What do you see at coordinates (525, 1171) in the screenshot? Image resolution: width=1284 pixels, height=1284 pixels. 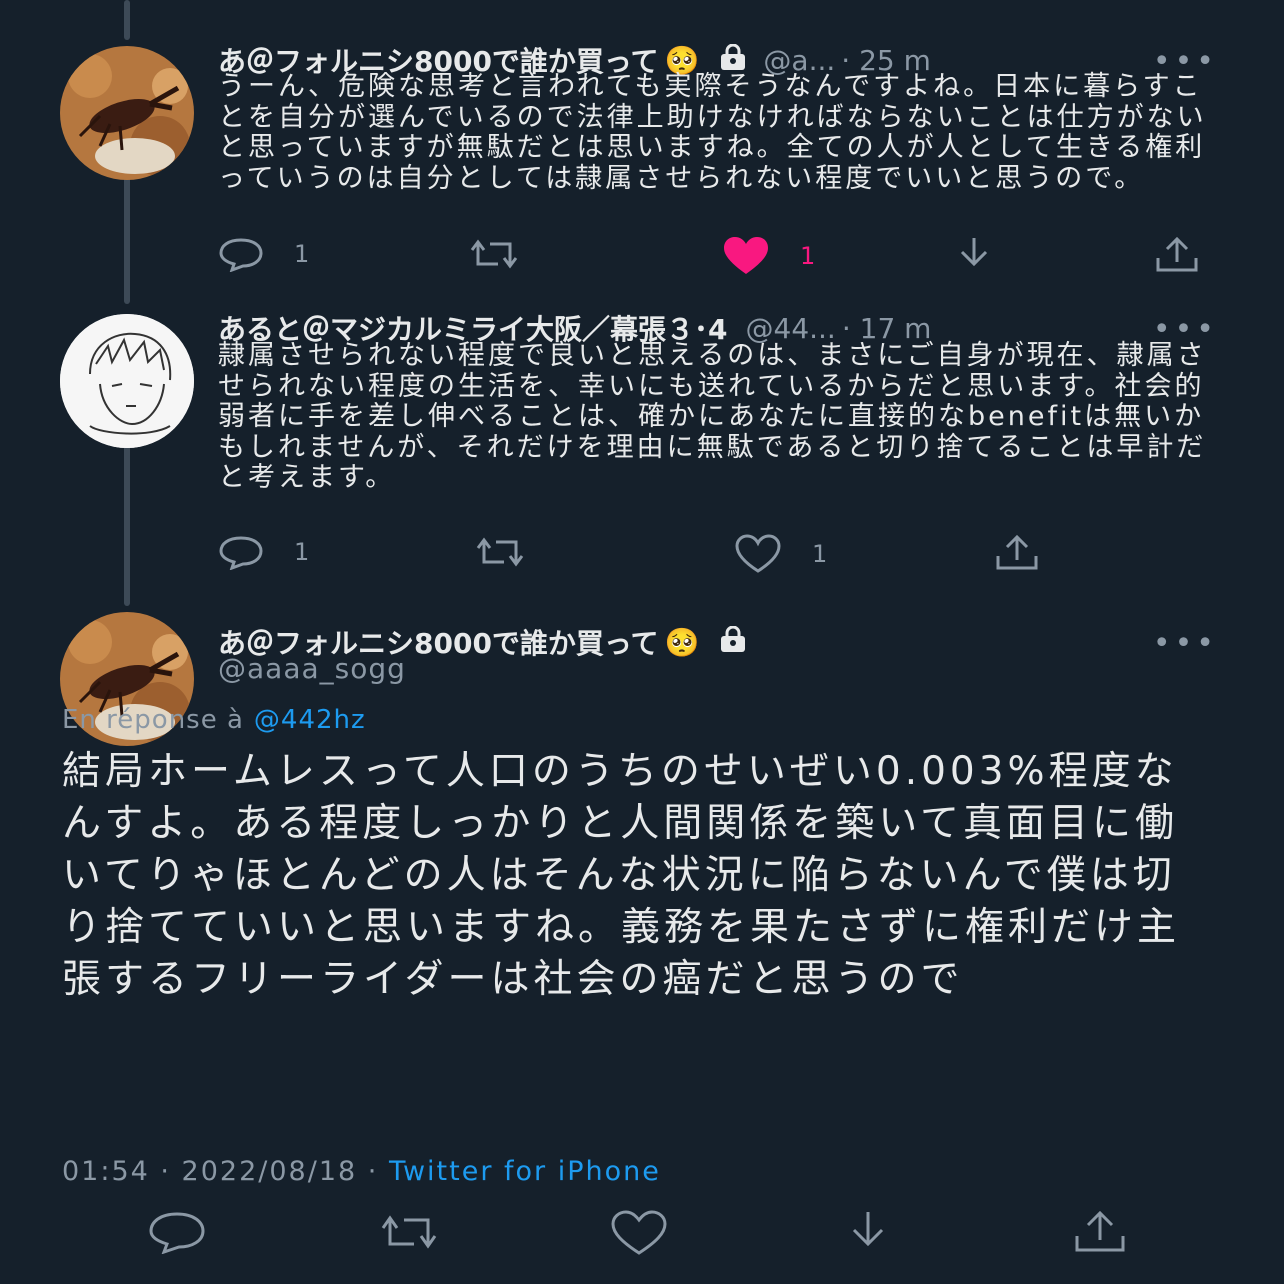 I see `tweet-source: Twitter for iPhone` at bounding box center [525, 1171].